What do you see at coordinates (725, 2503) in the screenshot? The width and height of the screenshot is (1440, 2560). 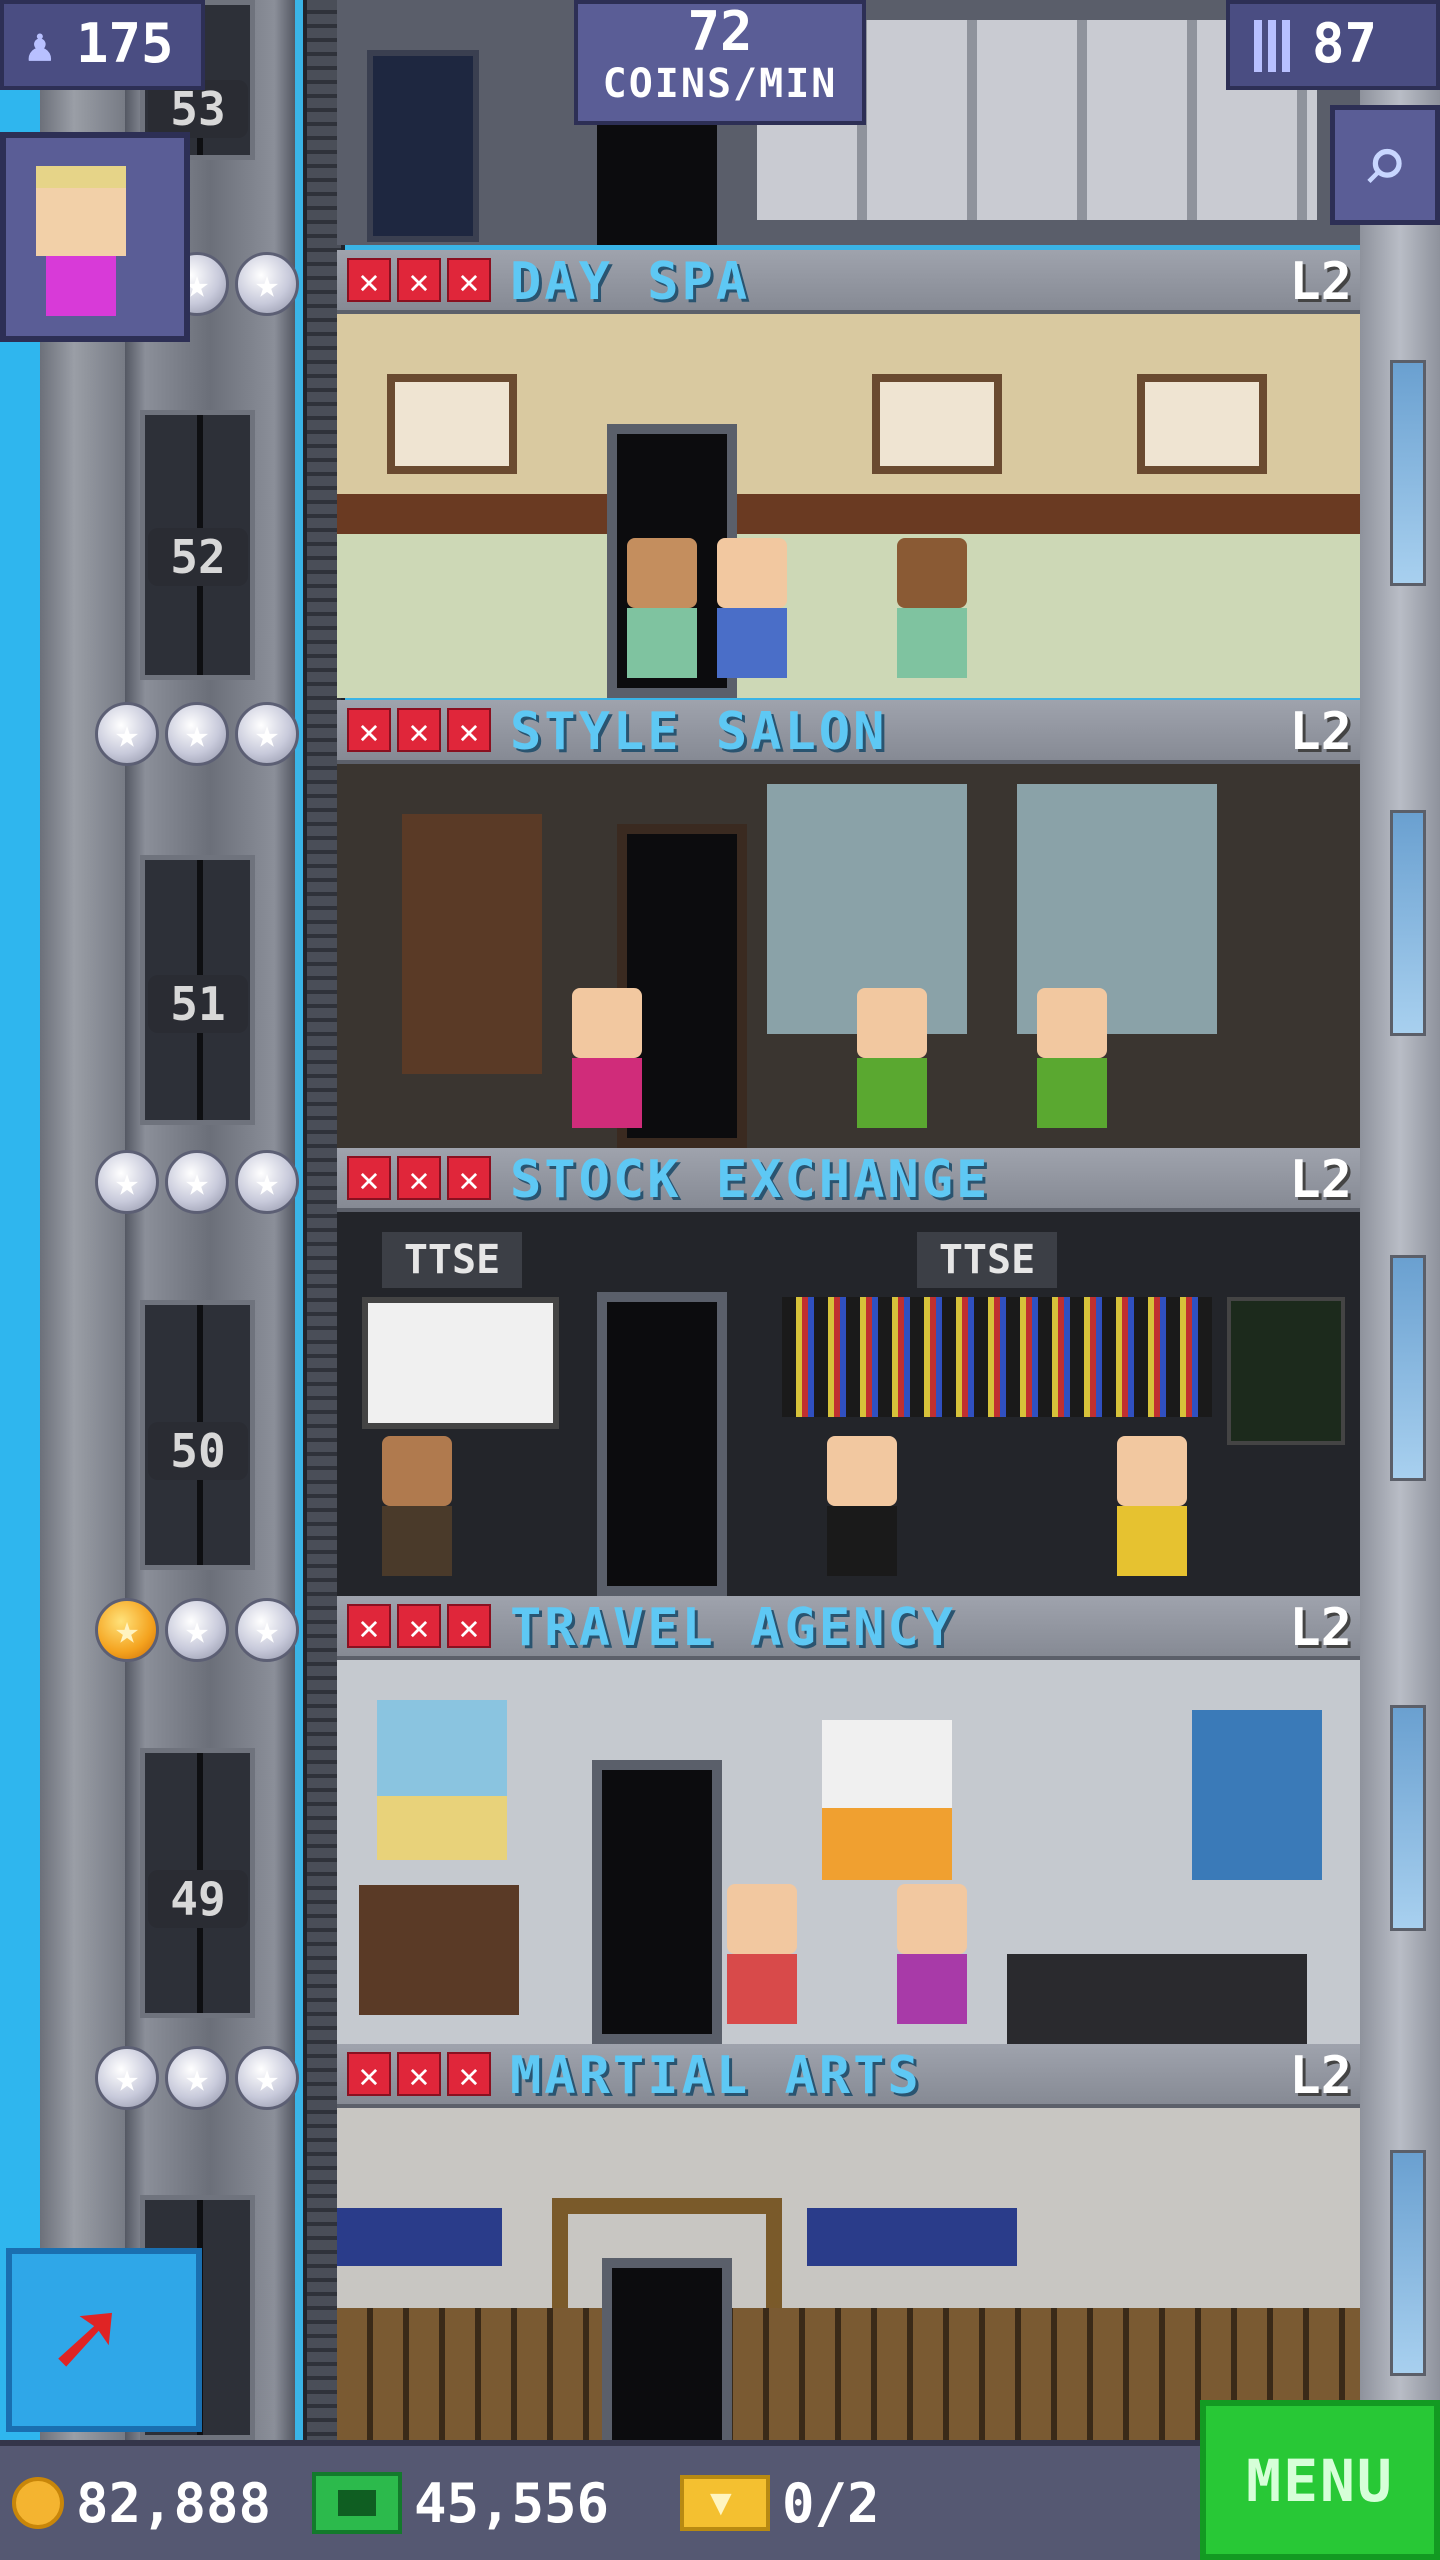 I see `ticket-icon` at bounding box center [725, 2503].